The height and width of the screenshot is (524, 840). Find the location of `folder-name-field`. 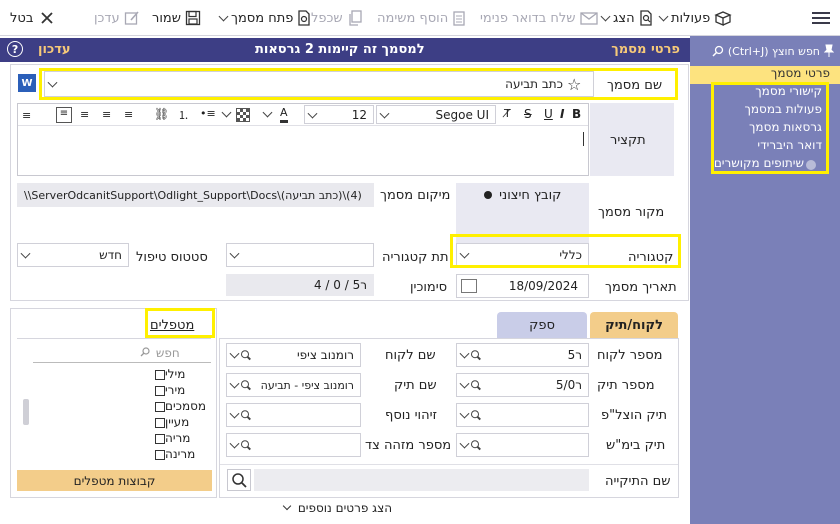

folder-name-field is located at coordinates (421, 480).